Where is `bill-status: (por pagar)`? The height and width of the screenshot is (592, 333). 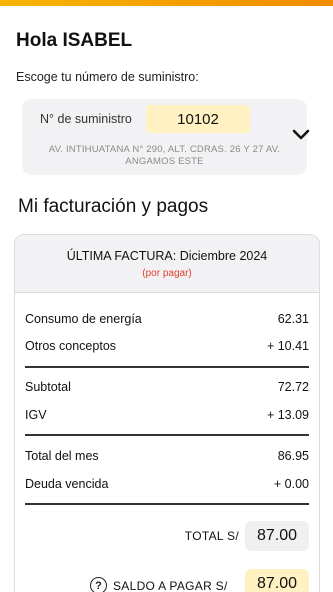 bill-status: (por pagar) is located at coordinates (167, 273).